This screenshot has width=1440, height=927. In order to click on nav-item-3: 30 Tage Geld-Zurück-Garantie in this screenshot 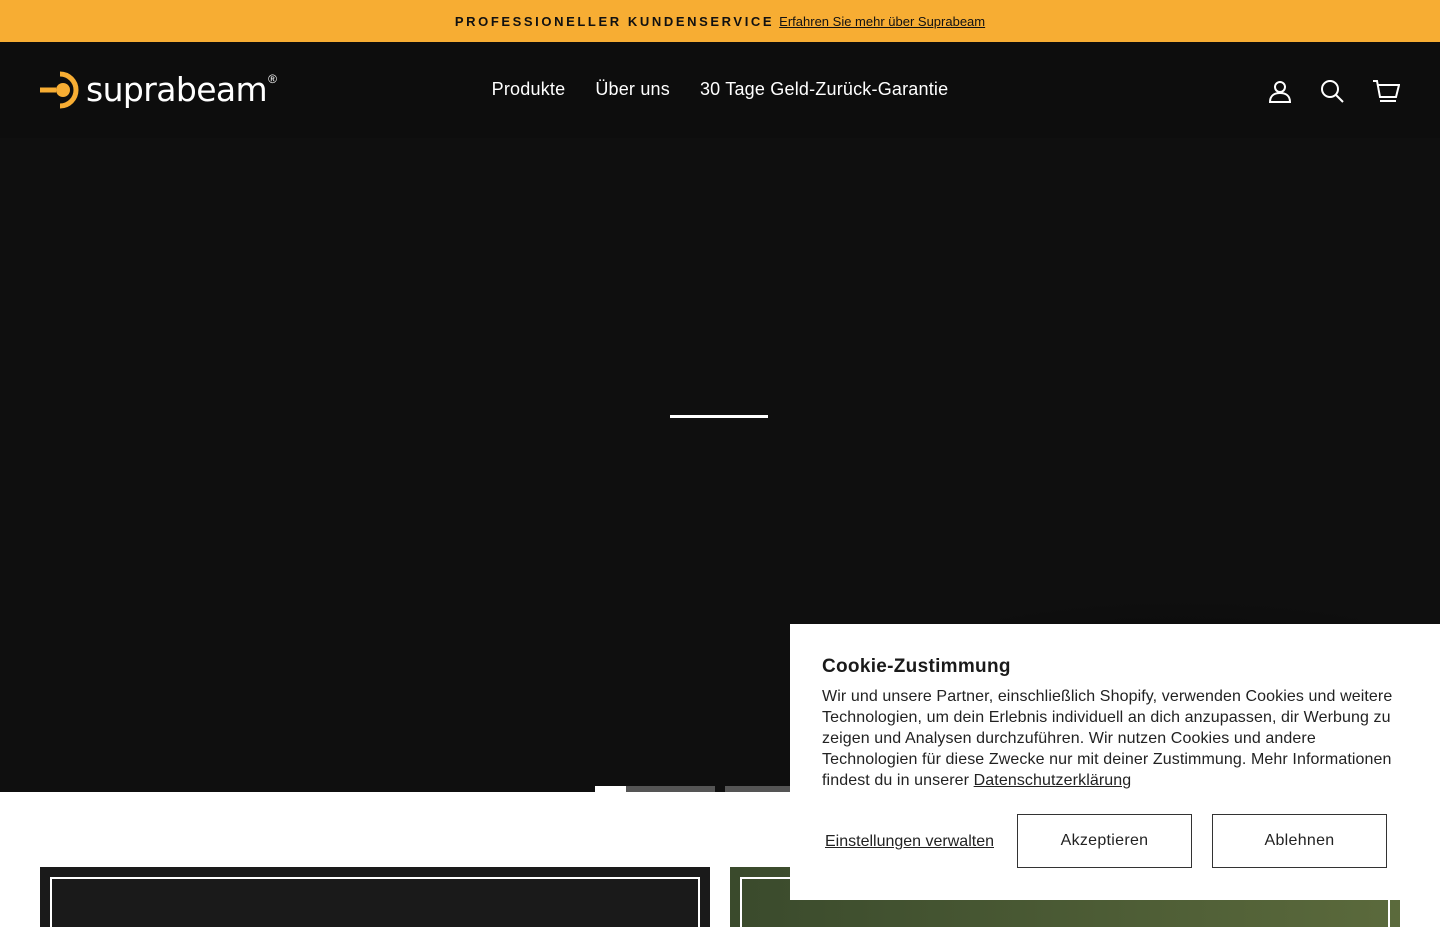, I will do `click(824, 89)`.